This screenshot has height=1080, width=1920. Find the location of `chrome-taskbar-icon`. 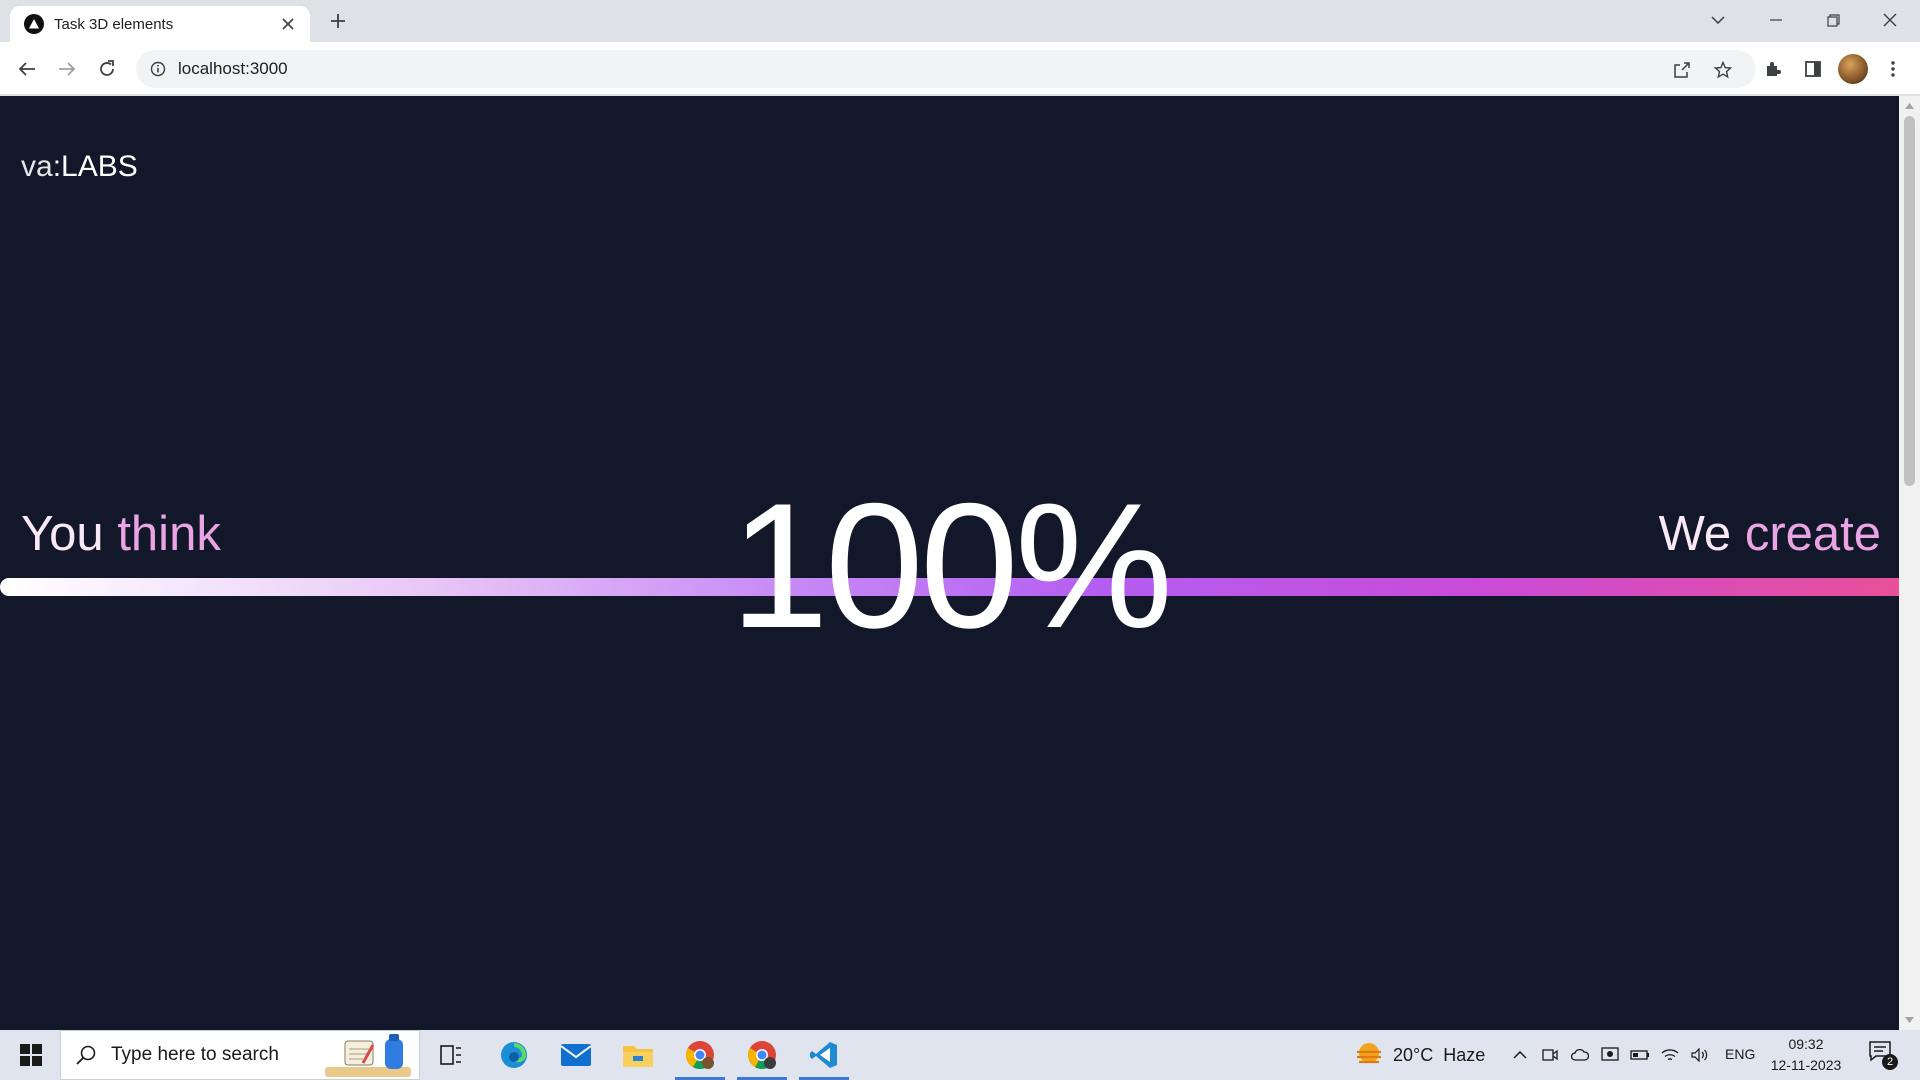

chrome-taskbar-icon is located at coordinates (700, 1055).